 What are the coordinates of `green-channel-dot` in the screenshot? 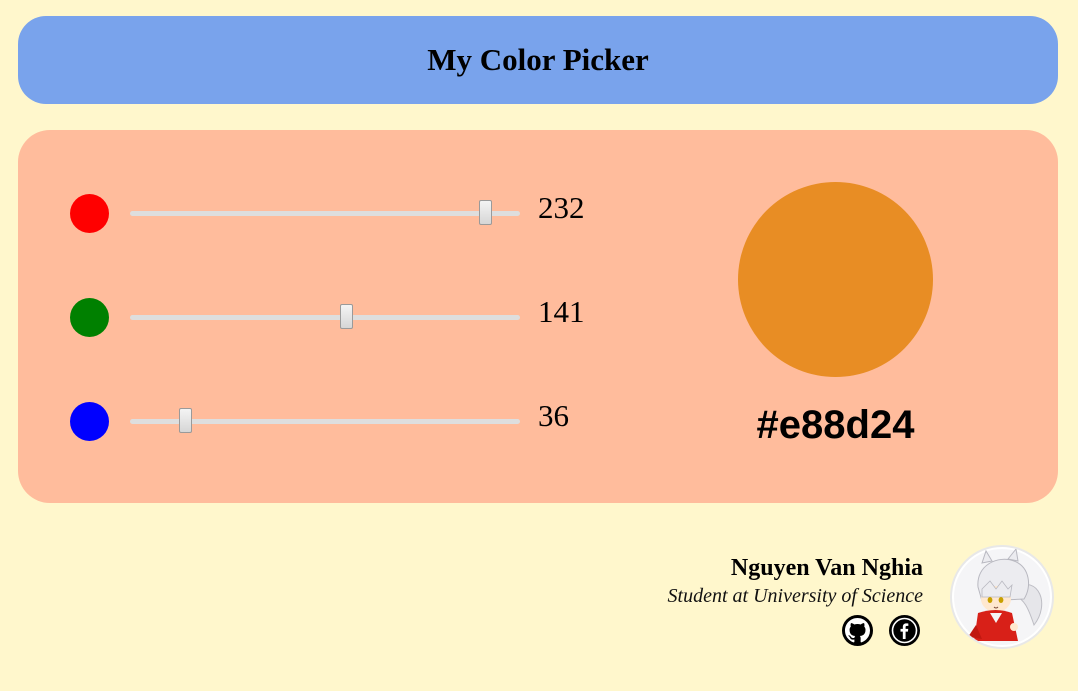 It's located at (89, 317).